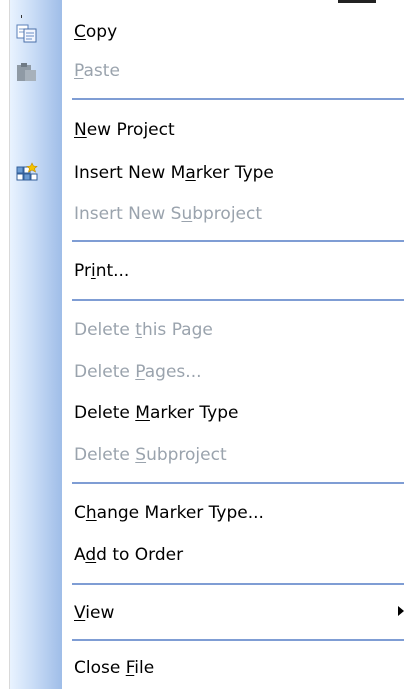 This screenshot has height=689, width=404. What do you see at coordinates (124, 129) in the screenshot?
I see `menu-item-label: New Project` at bounding box center [124, 129].